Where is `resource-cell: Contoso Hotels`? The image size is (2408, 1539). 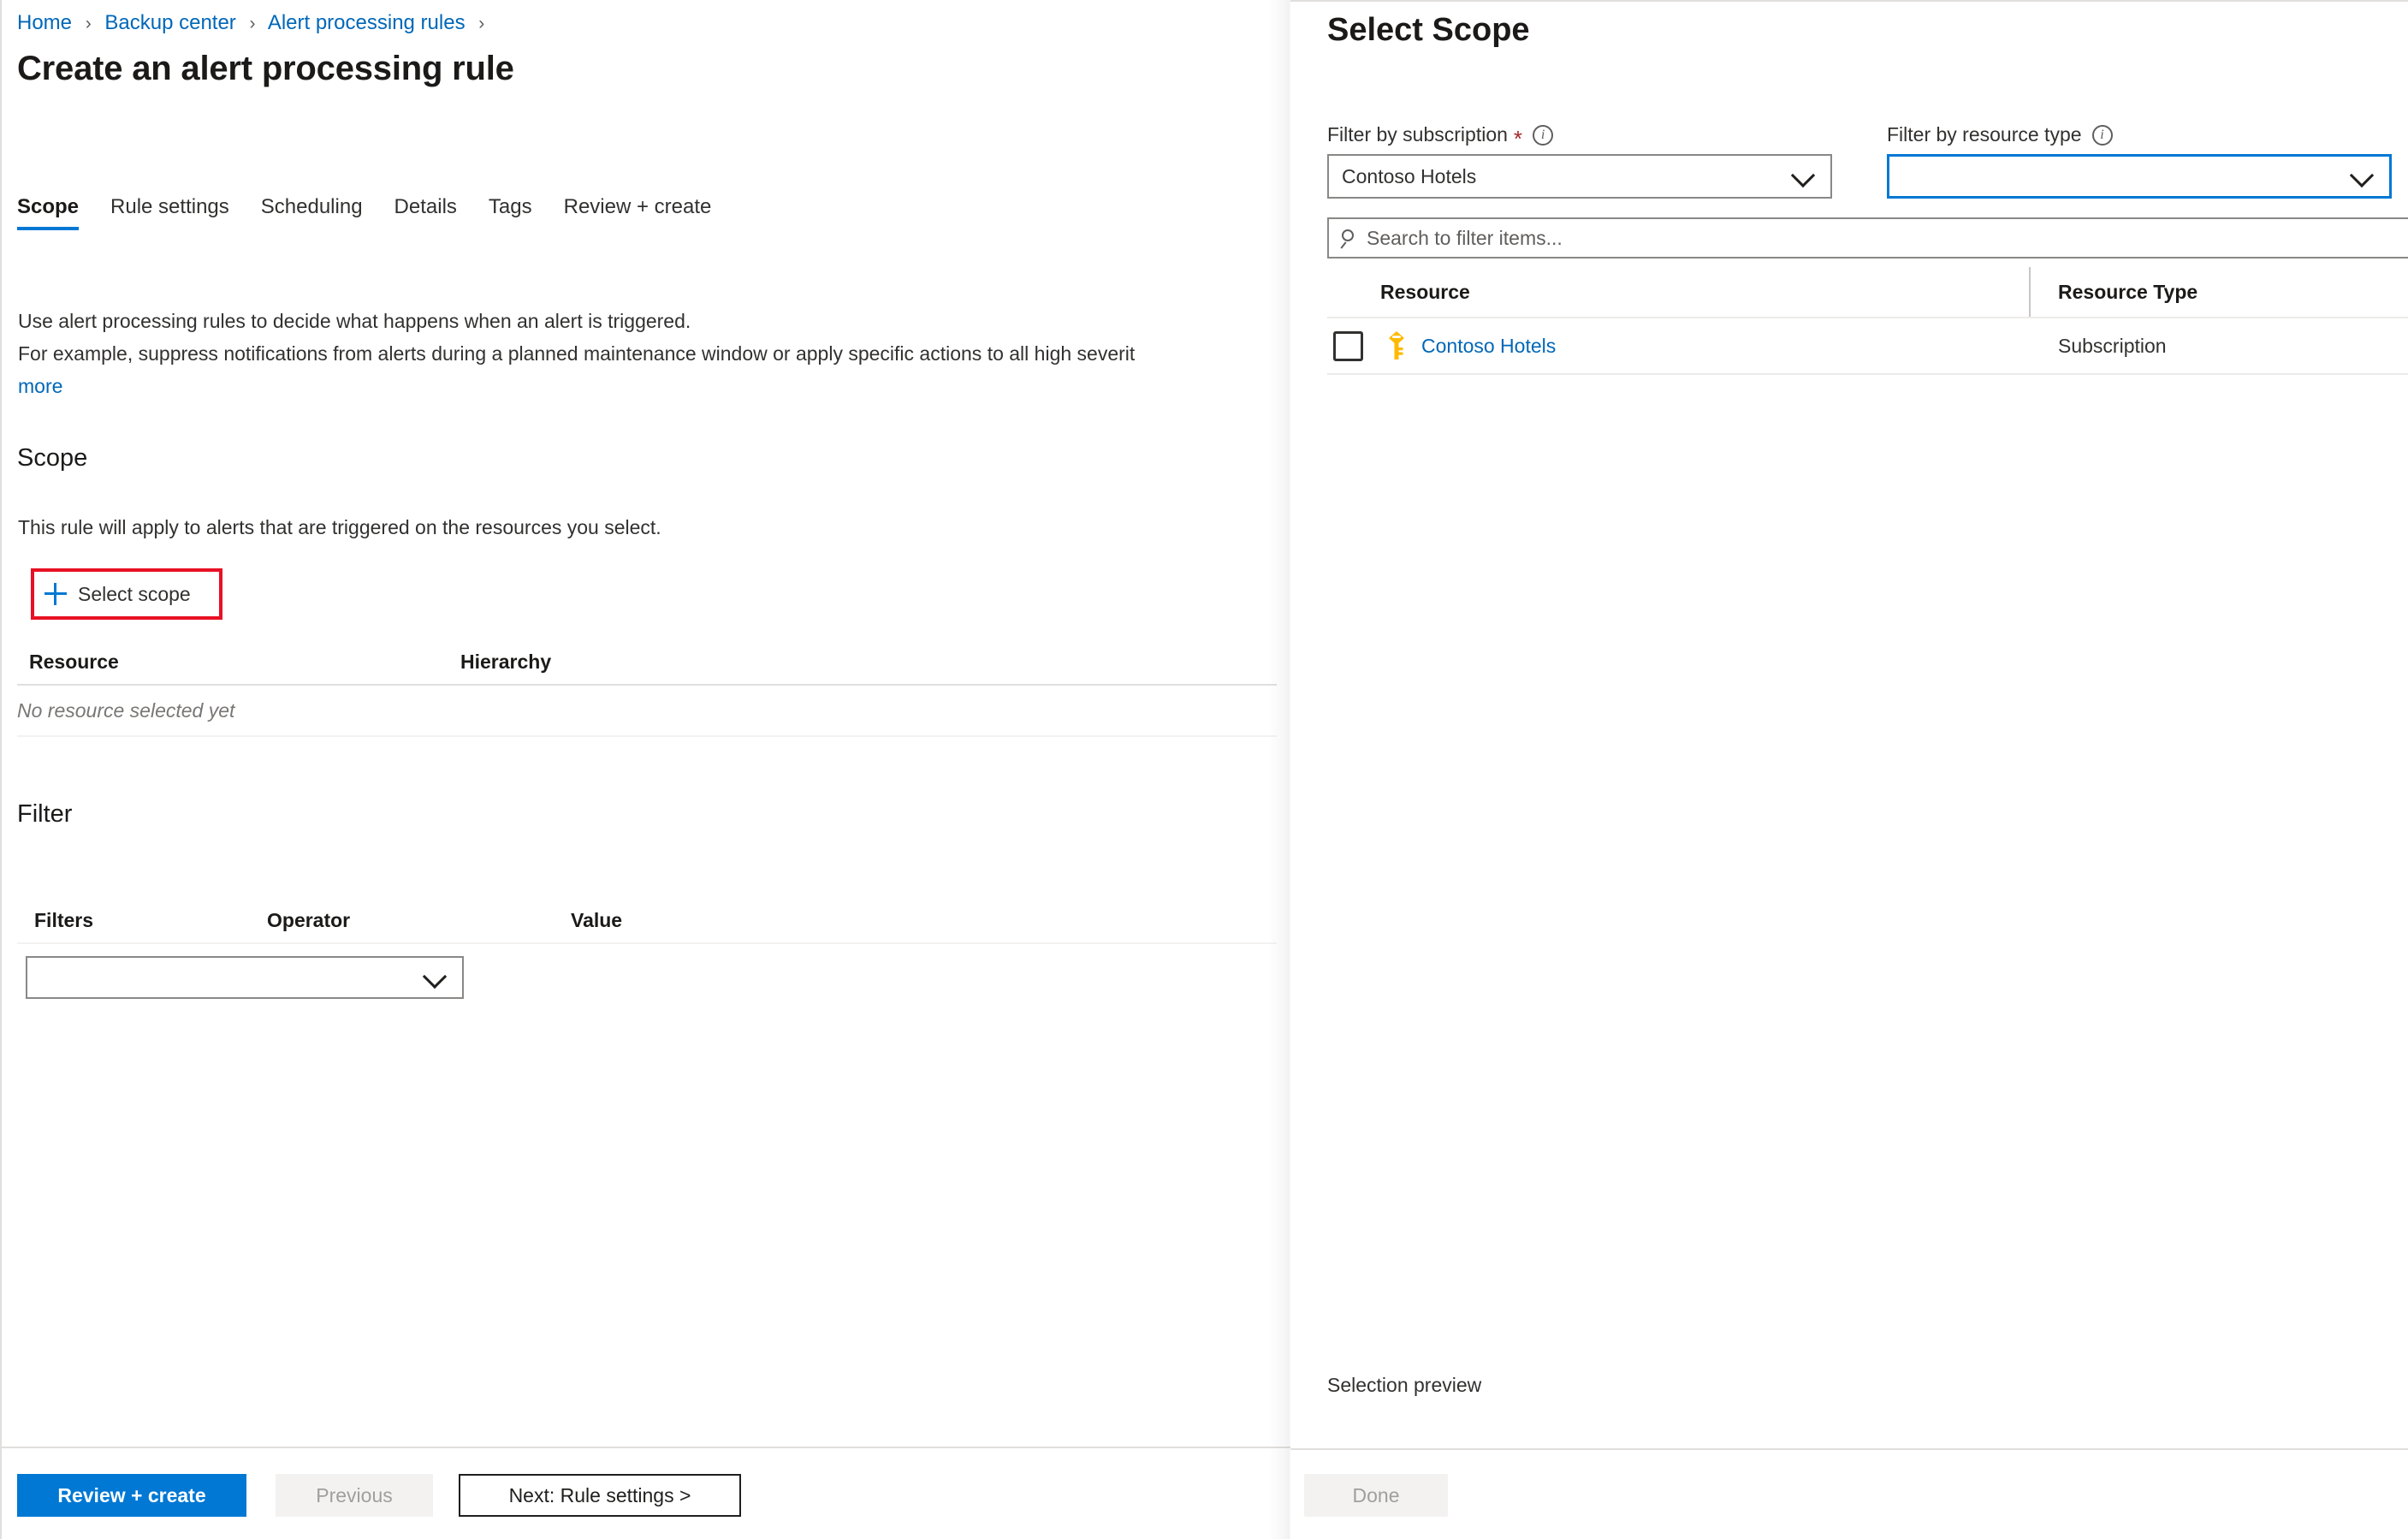
resource-cell: Contoso Hotels is located at coordinates (1679, 345).